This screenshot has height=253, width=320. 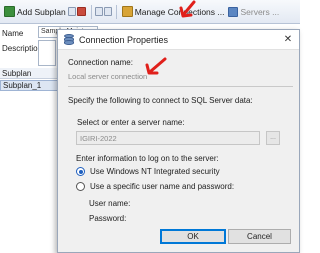 What do you see at coordinates (80, 186) in the screenshot?
I see `radio-unchecked-indicator` at bounding box center [80, 186].